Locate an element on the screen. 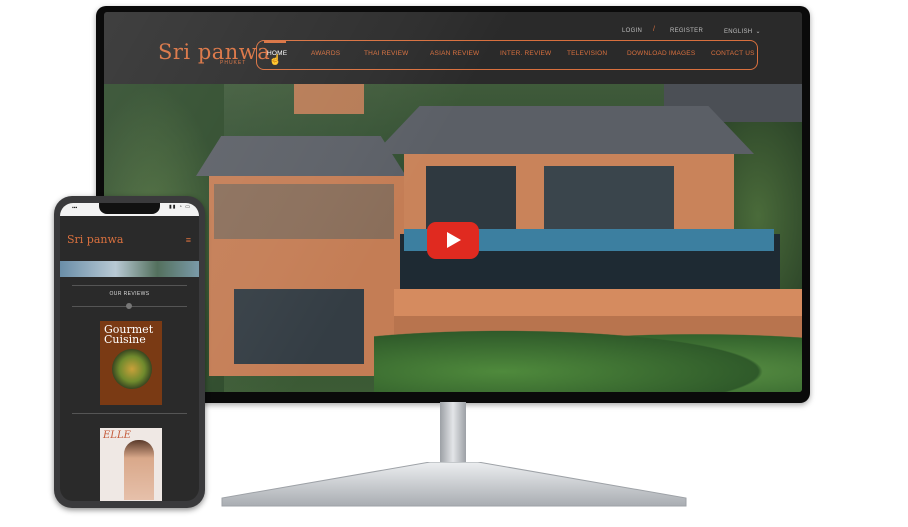  play-icon is located at coordinates (454, 240).